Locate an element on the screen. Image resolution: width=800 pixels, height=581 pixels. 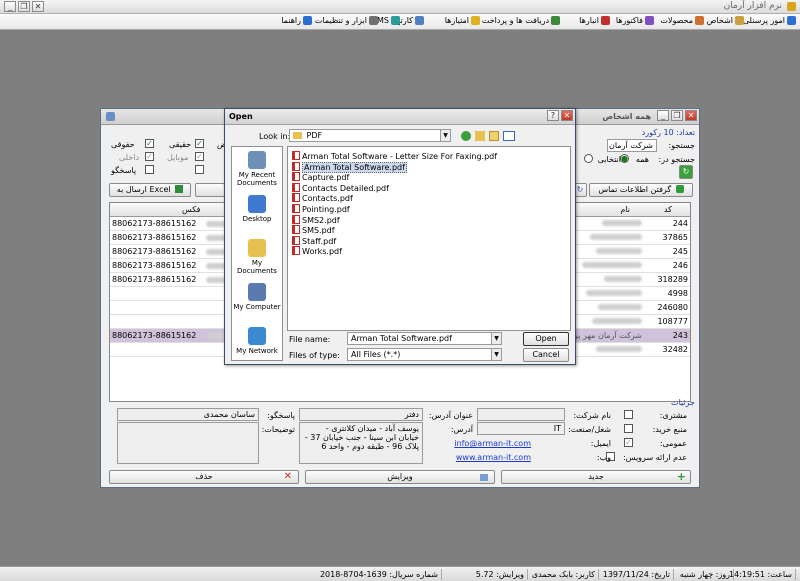
file-item: Contacts.pdf is located at coordinates (322, 198).